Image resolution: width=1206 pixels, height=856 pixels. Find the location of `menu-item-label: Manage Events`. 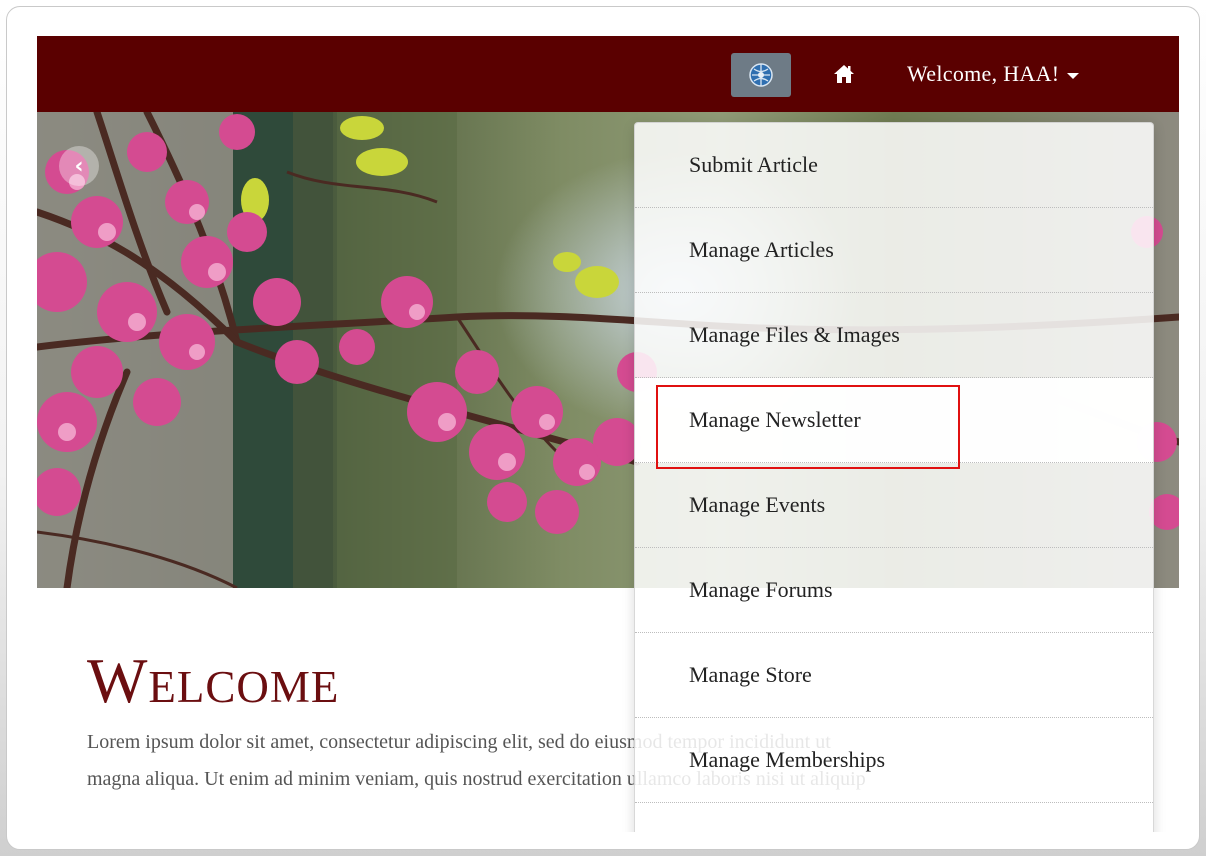

menu-item-label: Manage Events is located at coordinates (757, 504).